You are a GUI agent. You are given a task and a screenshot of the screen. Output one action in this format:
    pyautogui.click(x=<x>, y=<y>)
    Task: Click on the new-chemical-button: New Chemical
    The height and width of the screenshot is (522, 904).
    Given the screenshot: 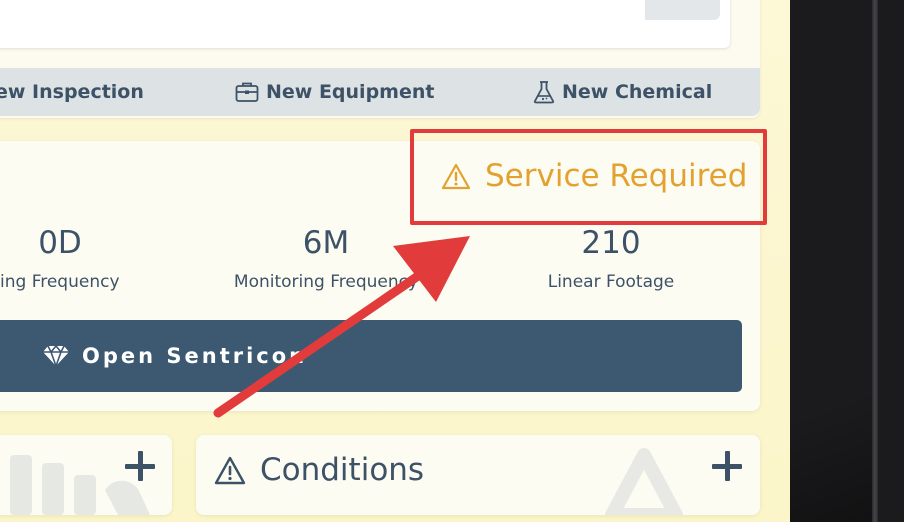 What is the action you would take?
    pyautogui.click(x=622, y=92)
    